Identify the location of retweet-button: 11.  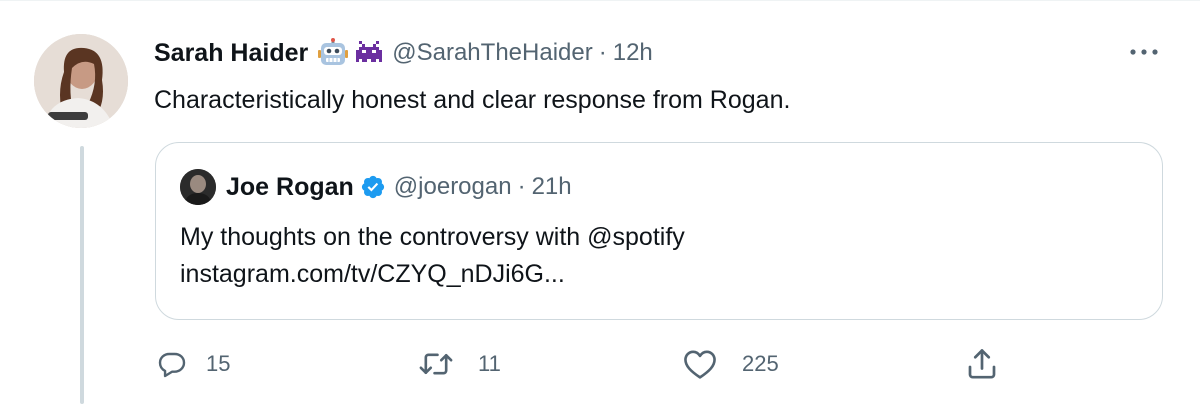
(459, 364).